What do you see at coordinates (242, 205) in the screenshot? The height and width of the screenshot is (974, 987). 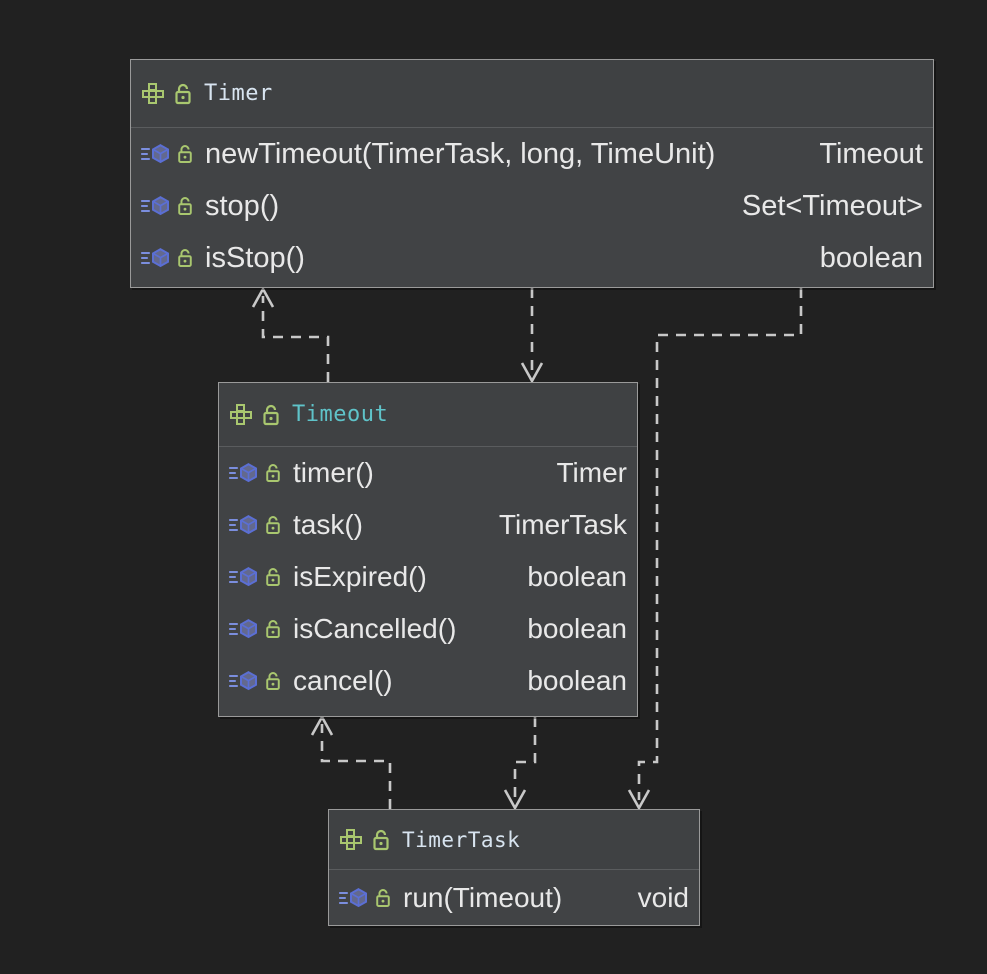 I see `method-name: stop()` at bounding box center [242, 205].